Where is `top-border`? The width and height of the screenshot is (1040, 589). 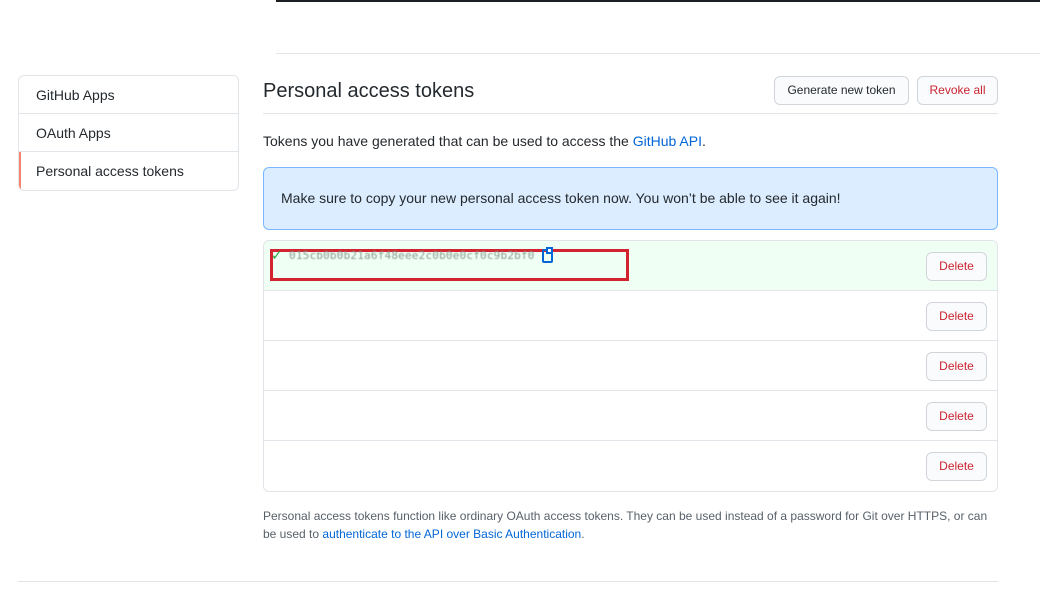
top-border is located at coordinates (658, 1).